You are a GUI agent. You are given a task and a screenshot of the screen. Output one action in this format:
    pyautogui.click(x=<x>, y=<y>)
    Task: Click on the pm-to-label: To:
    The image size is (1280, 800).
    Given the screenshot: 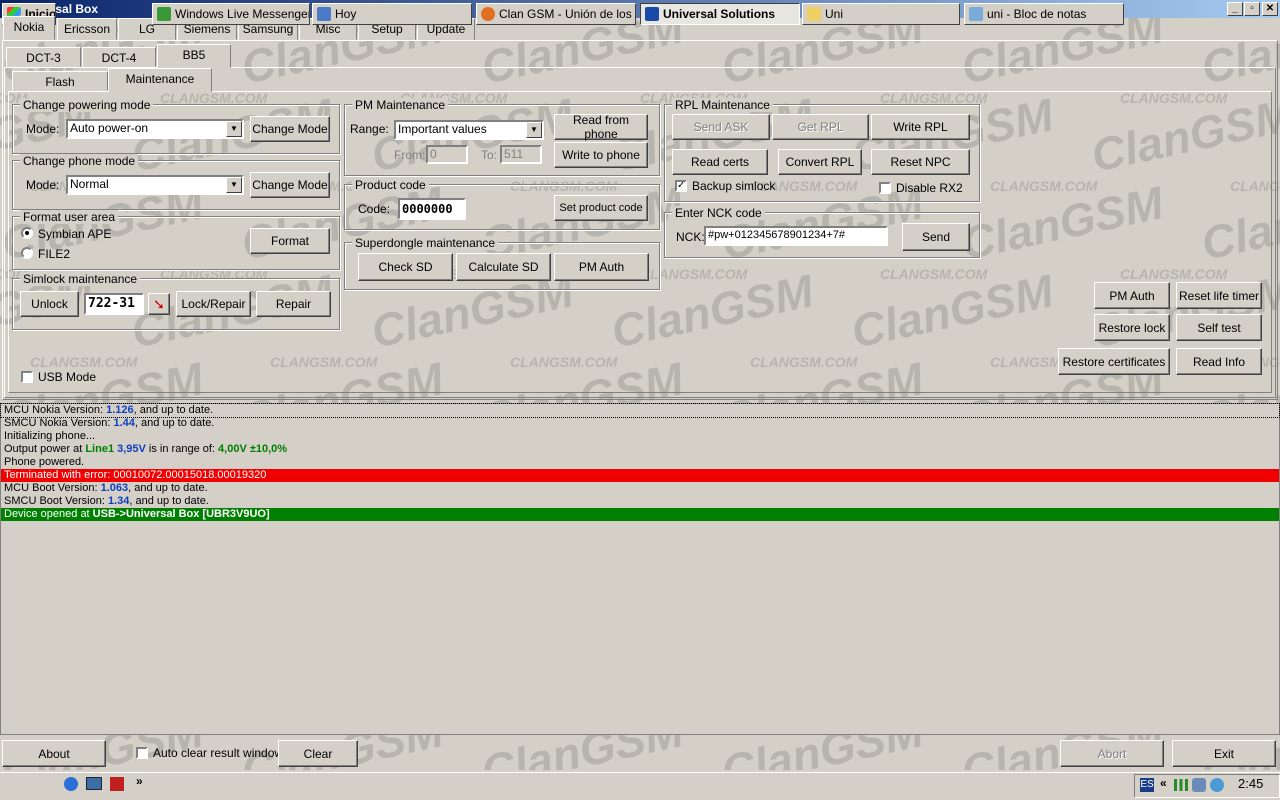 What is the action you would take?
    pyautogui.click(x=489, y=155)
    